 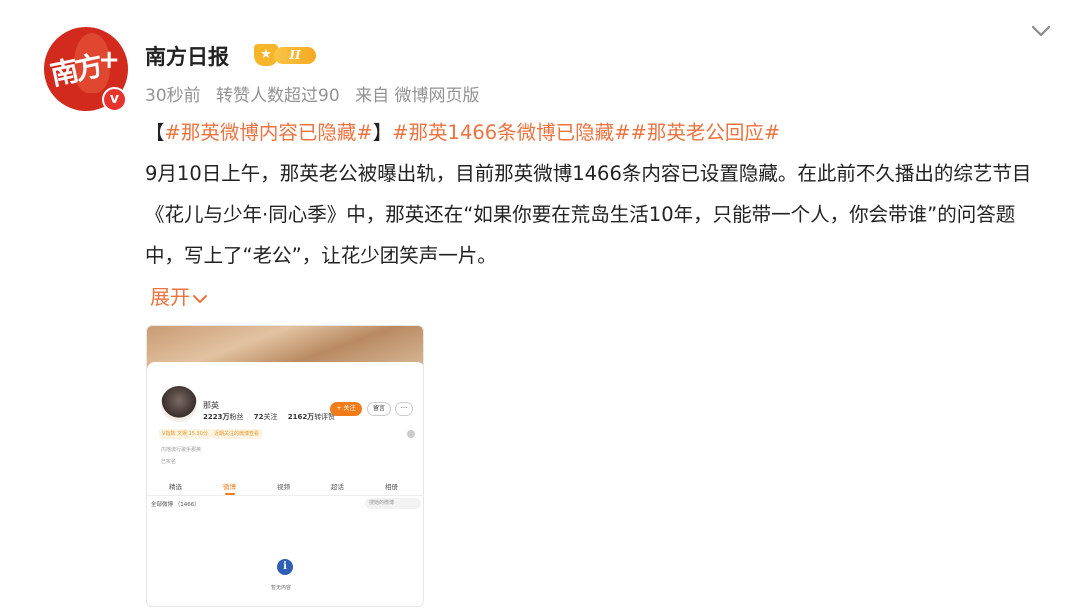 What do you see at coordinates (511, 132) in the screenshot?
I see `topic-tag-1466: #那英1466条微博已隐藏#` at bounding box center [511, 132].